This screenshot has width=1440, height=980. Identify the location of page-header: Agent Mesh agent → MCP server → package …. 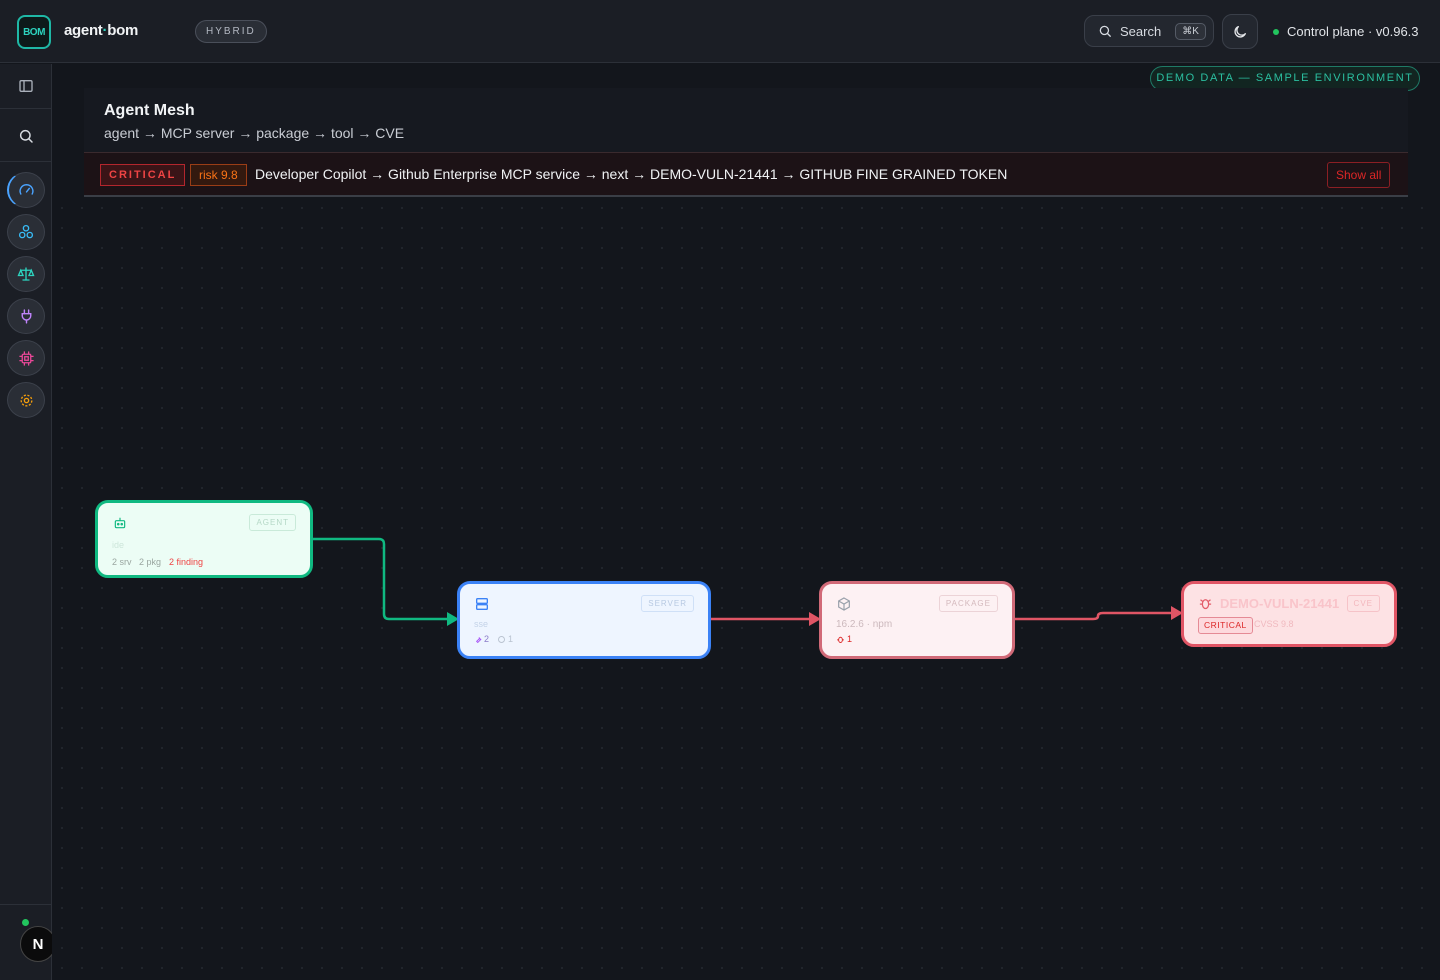
(746, 120).